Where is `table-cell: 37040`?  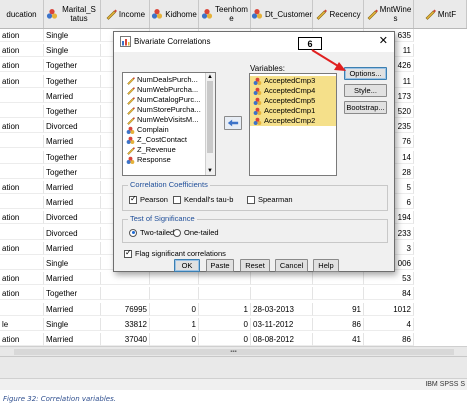 table-cell: 37040 is located at coordinates (125, 339).